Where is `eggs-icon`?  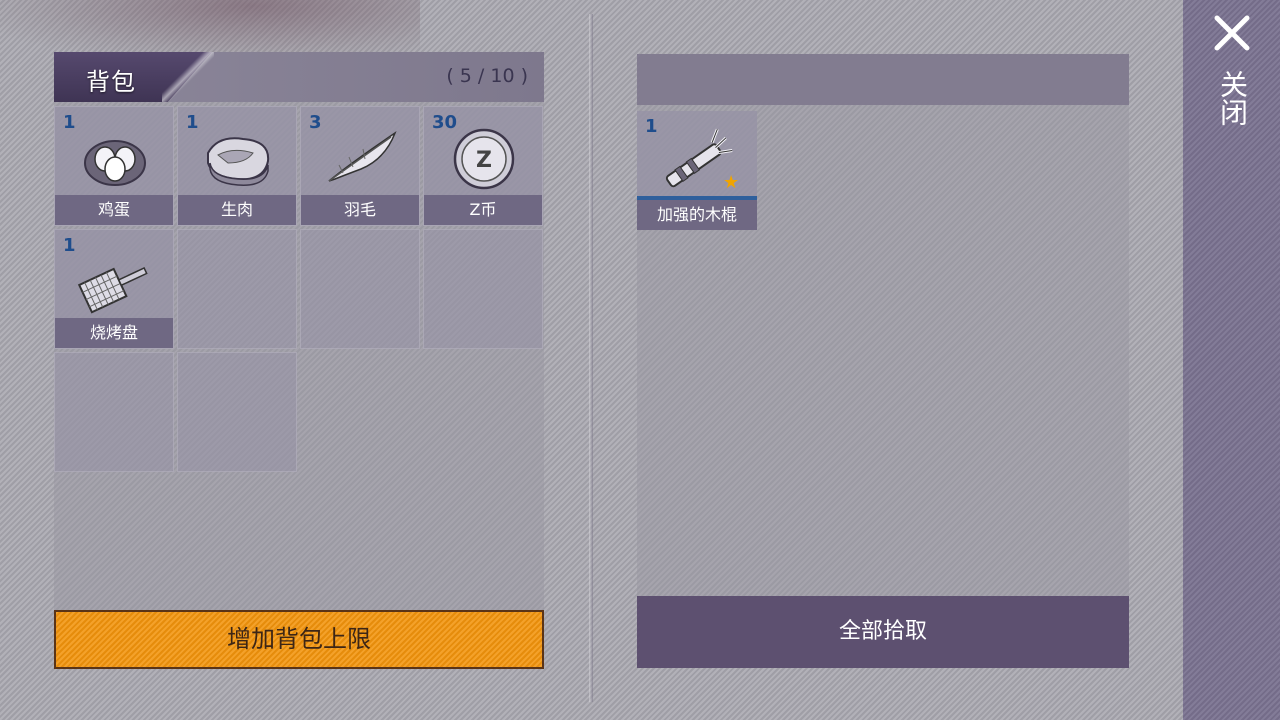 eggs-icon is located at coordinates (115, 163).